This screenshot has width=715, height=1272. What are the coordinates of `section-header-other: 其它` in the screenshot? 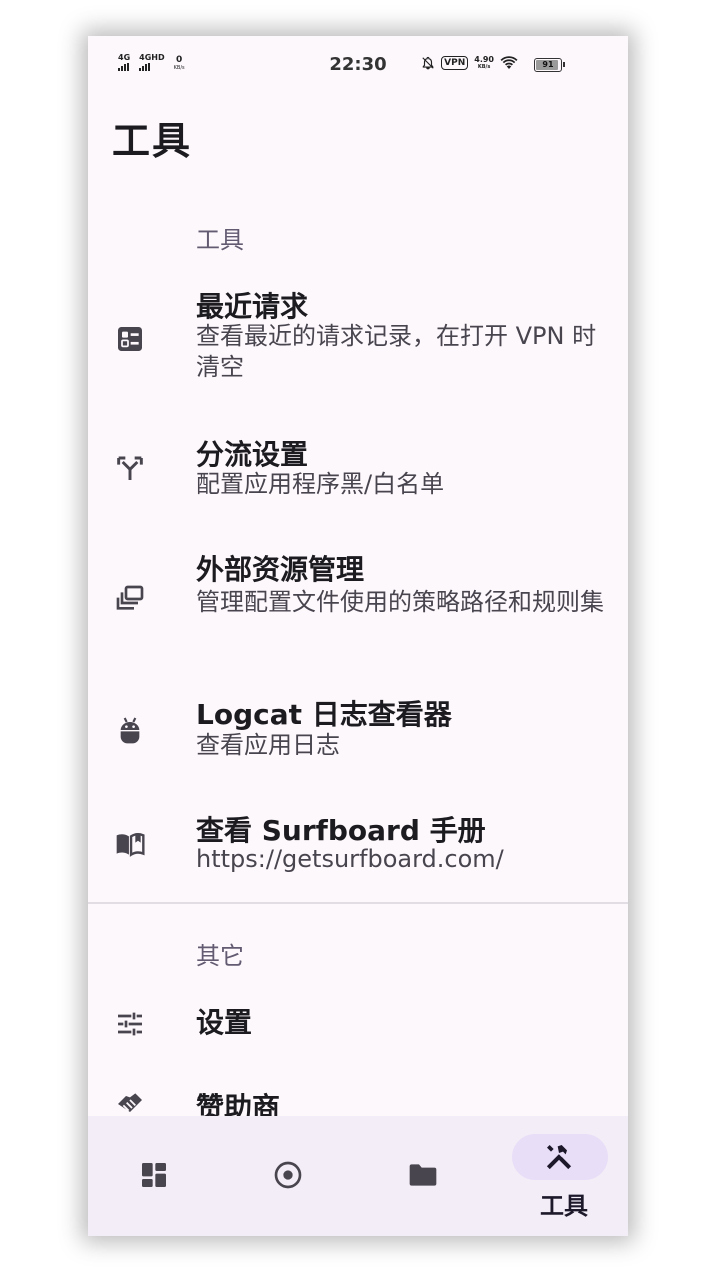 It's located at (220, 956).